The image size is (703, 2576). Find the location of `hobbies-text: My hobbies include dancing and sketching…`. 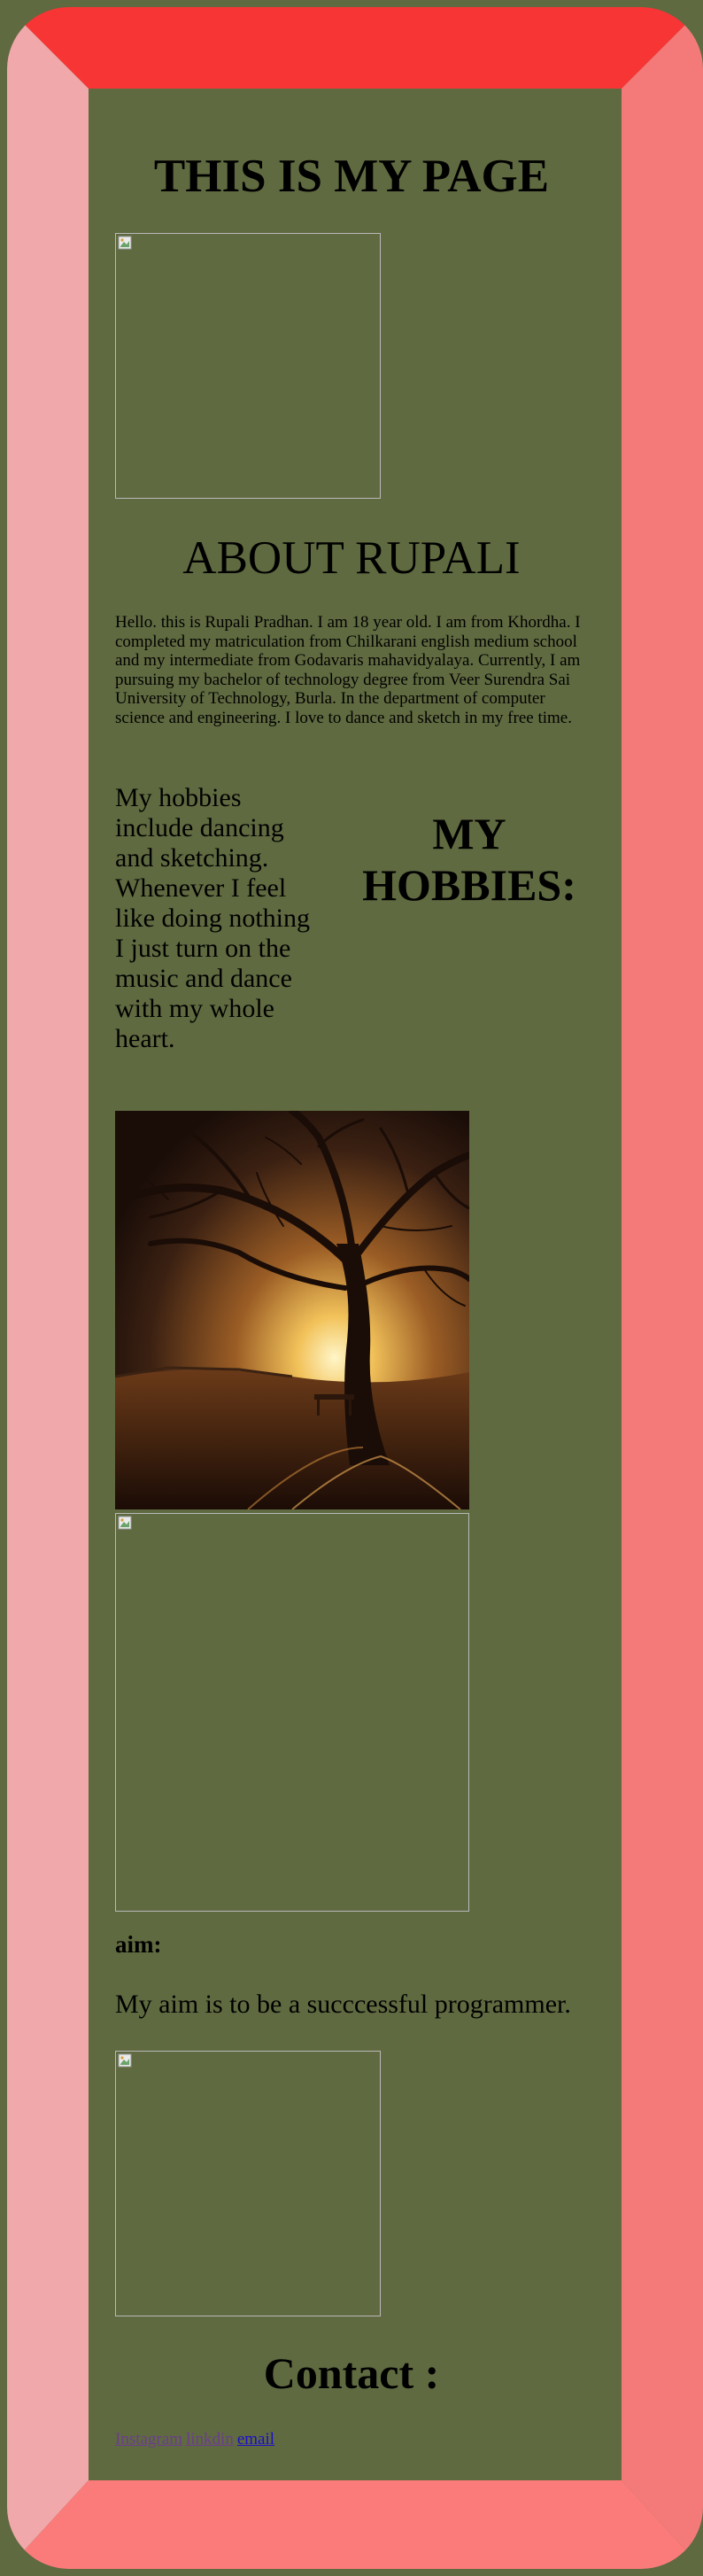

hobbies-text: My hobbies include dancing and sketching… is located at coordinates (212, 918).